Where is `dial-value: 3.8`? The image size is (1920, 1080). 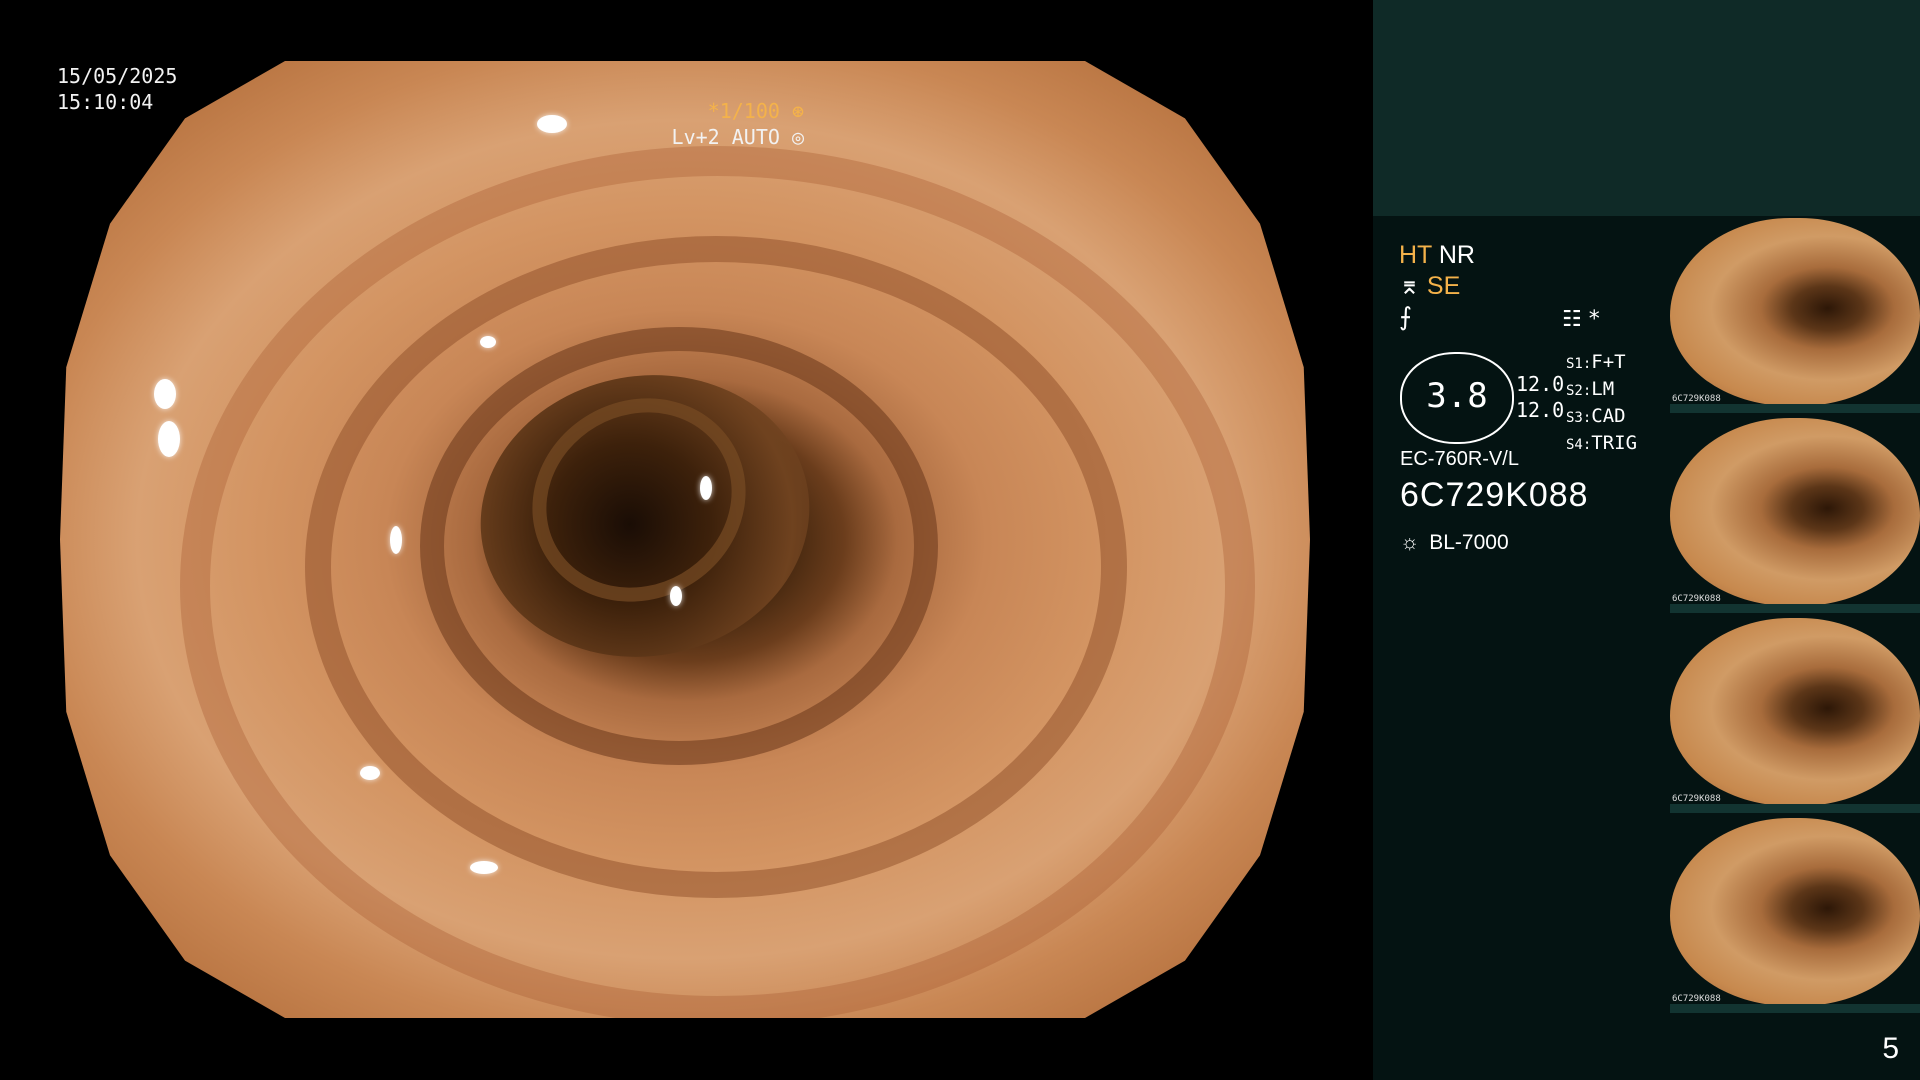 dial-value: 3.8 is located at coordinates (1457, 396).